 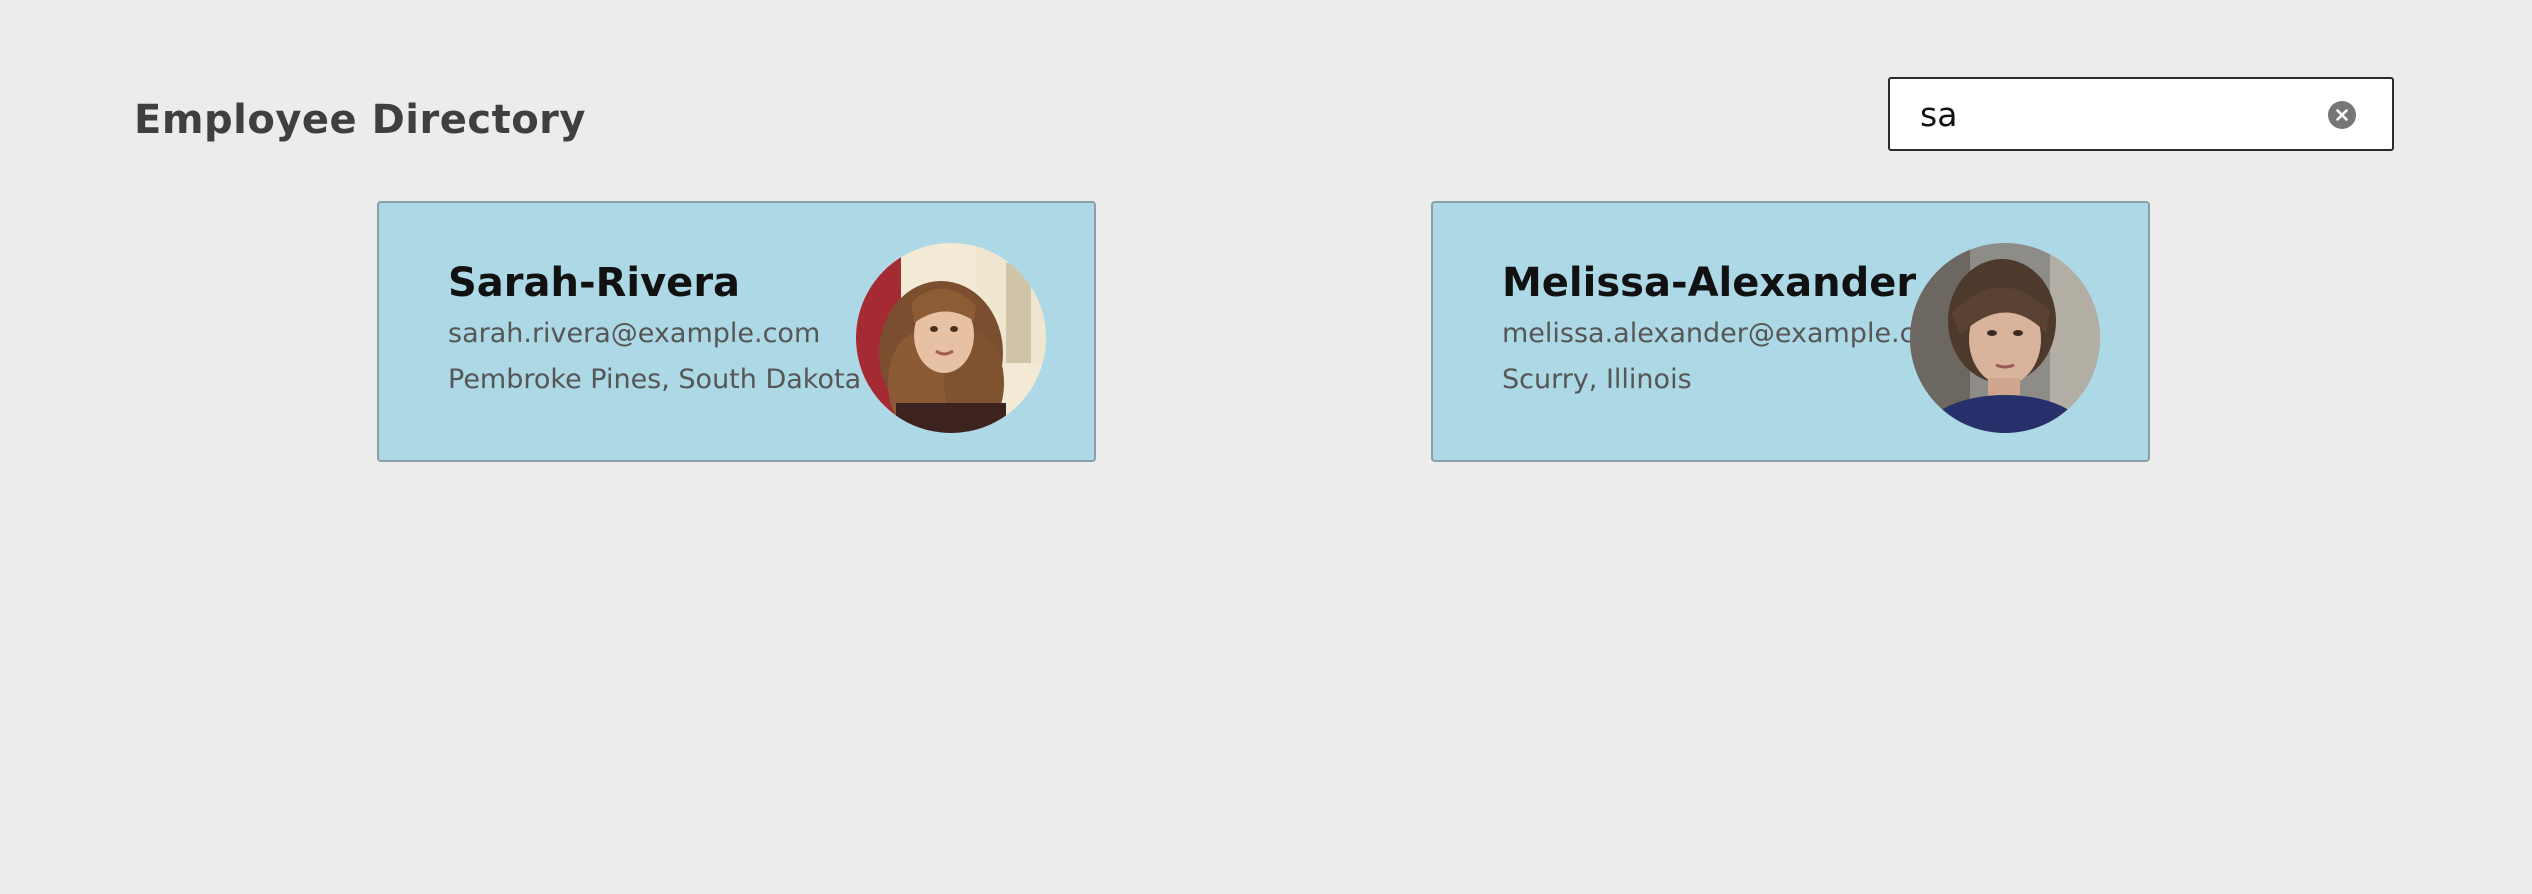 I want to click on employee-name: Melissa-Alexander, so click(x=1709, y=283).